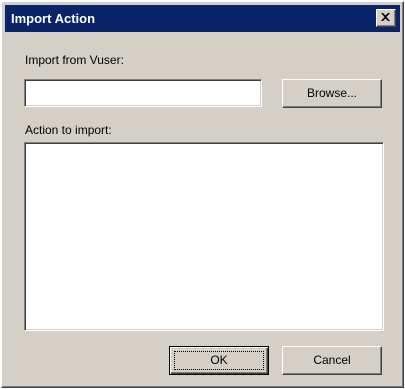 The height and width of the screenshot is (389, 405). What do you see at coordinates (143, 93) in the screenshot?
I see `import-from-input` at bounding box center [143, 93].